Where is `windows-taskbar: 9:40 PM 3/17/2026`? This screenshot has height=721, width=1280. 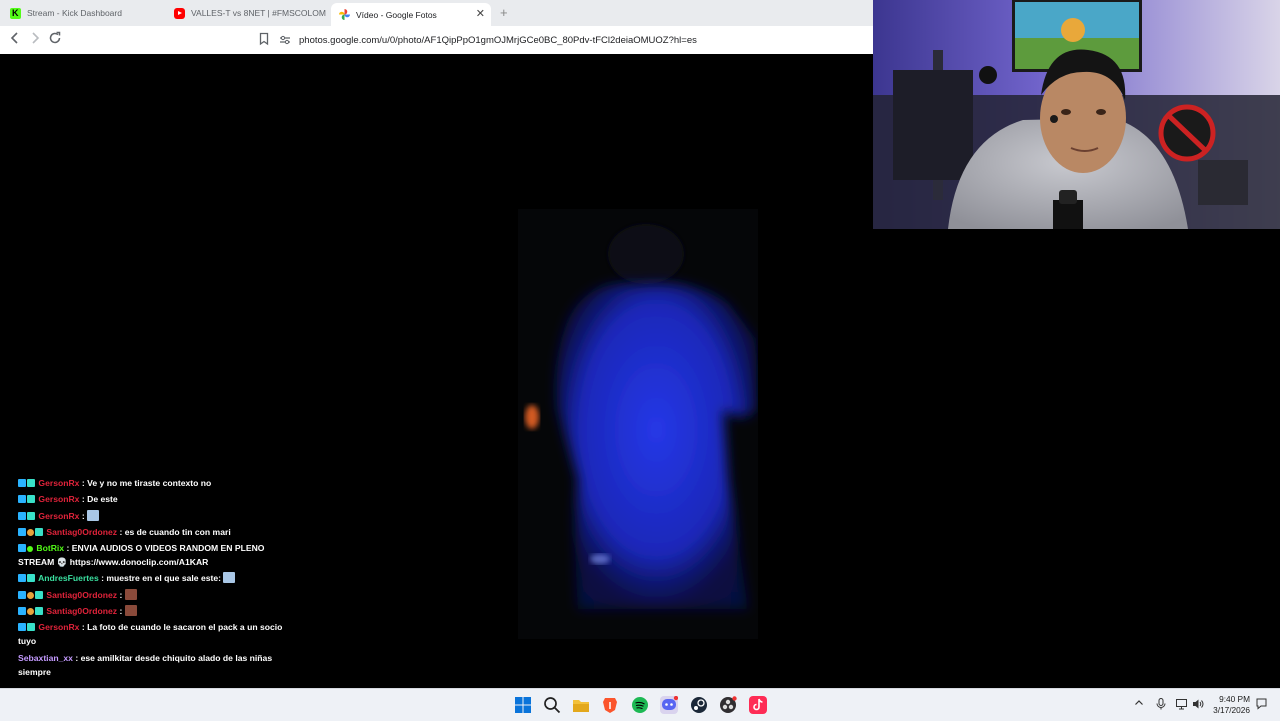
windows-taskbar: 9:40 PM 3/17/2026 is located at coordinates (640, 704).